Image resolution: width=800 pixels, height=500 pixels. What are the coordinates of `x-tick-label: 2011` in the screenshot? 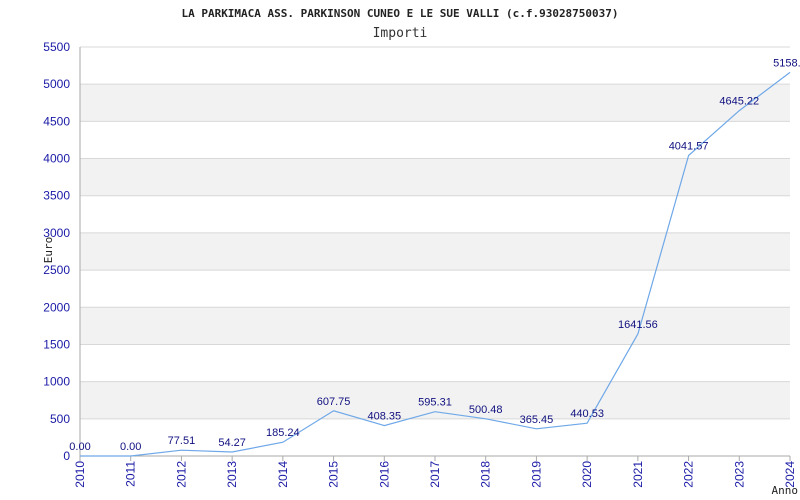 It's located at (131, 474).